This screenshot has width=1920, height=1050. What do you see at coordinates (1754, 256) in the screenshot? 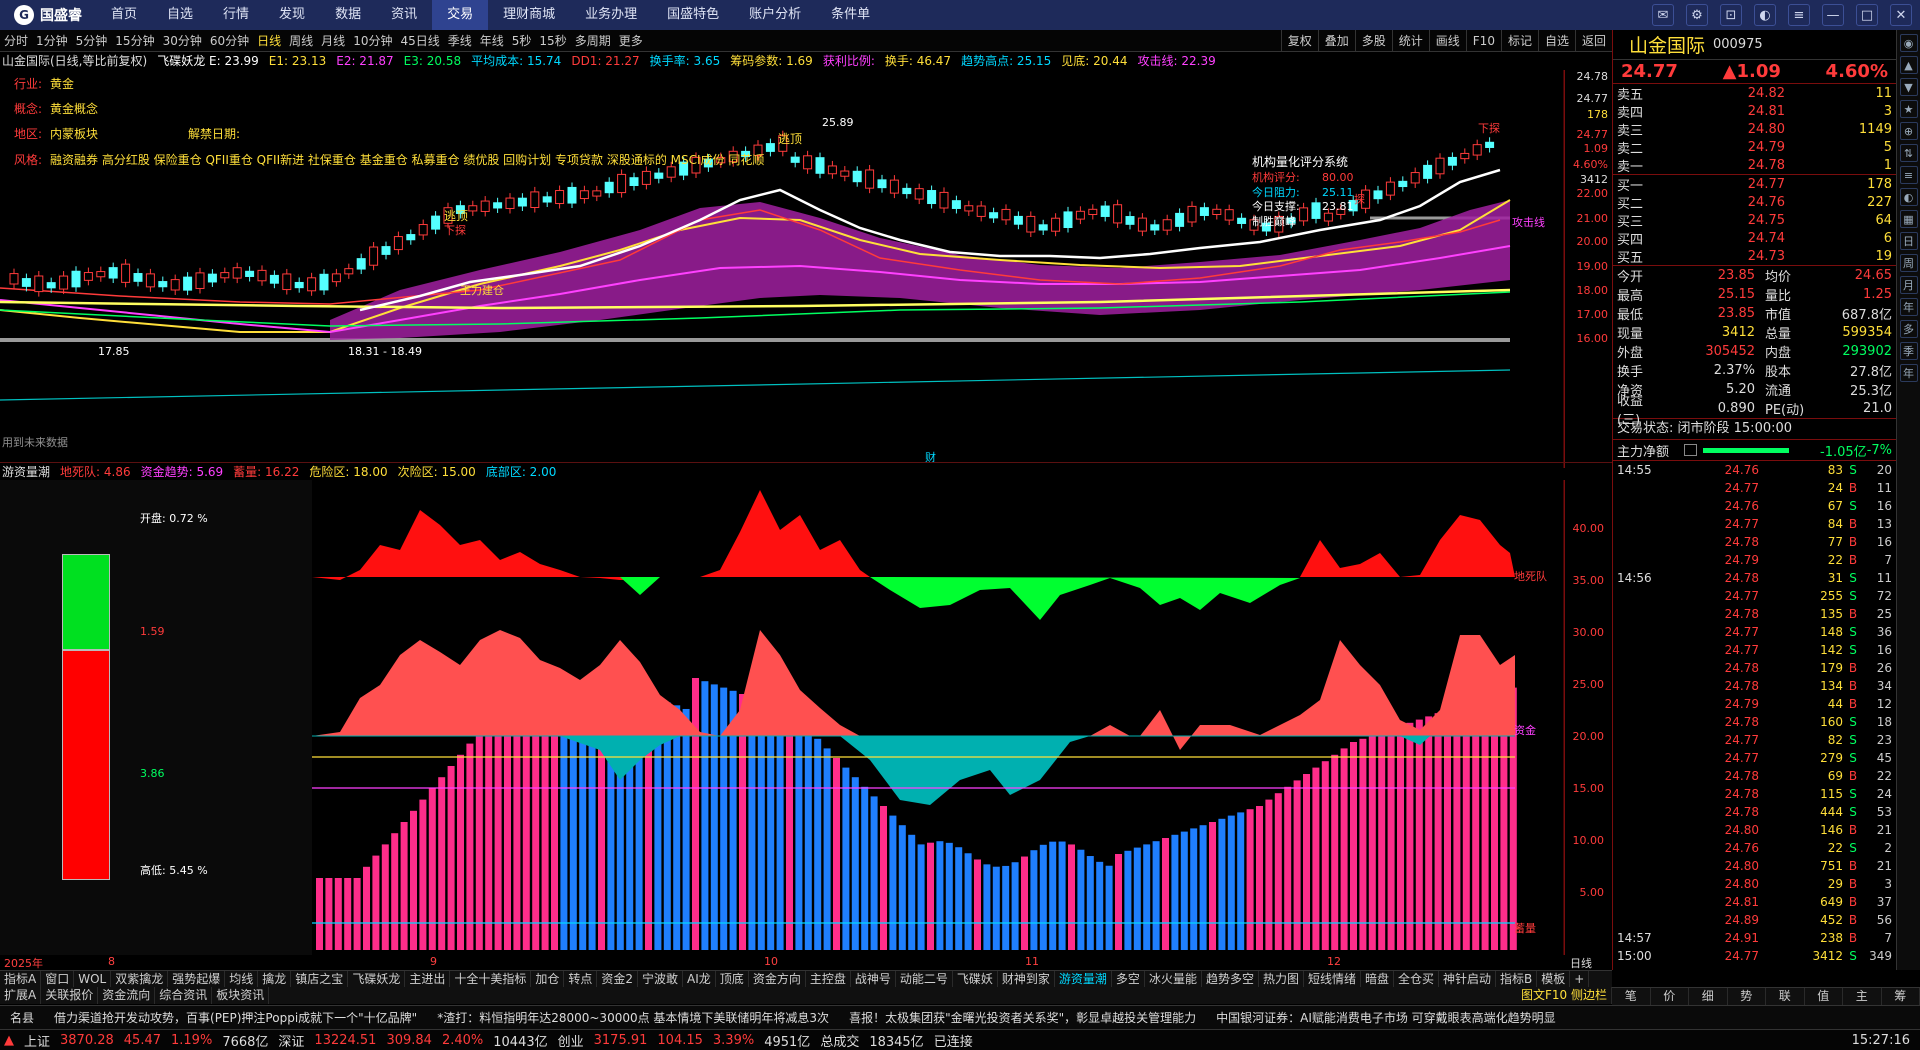
I see `orderbook-row: 买五 24.73 19` at bounding box center [1754, 256].